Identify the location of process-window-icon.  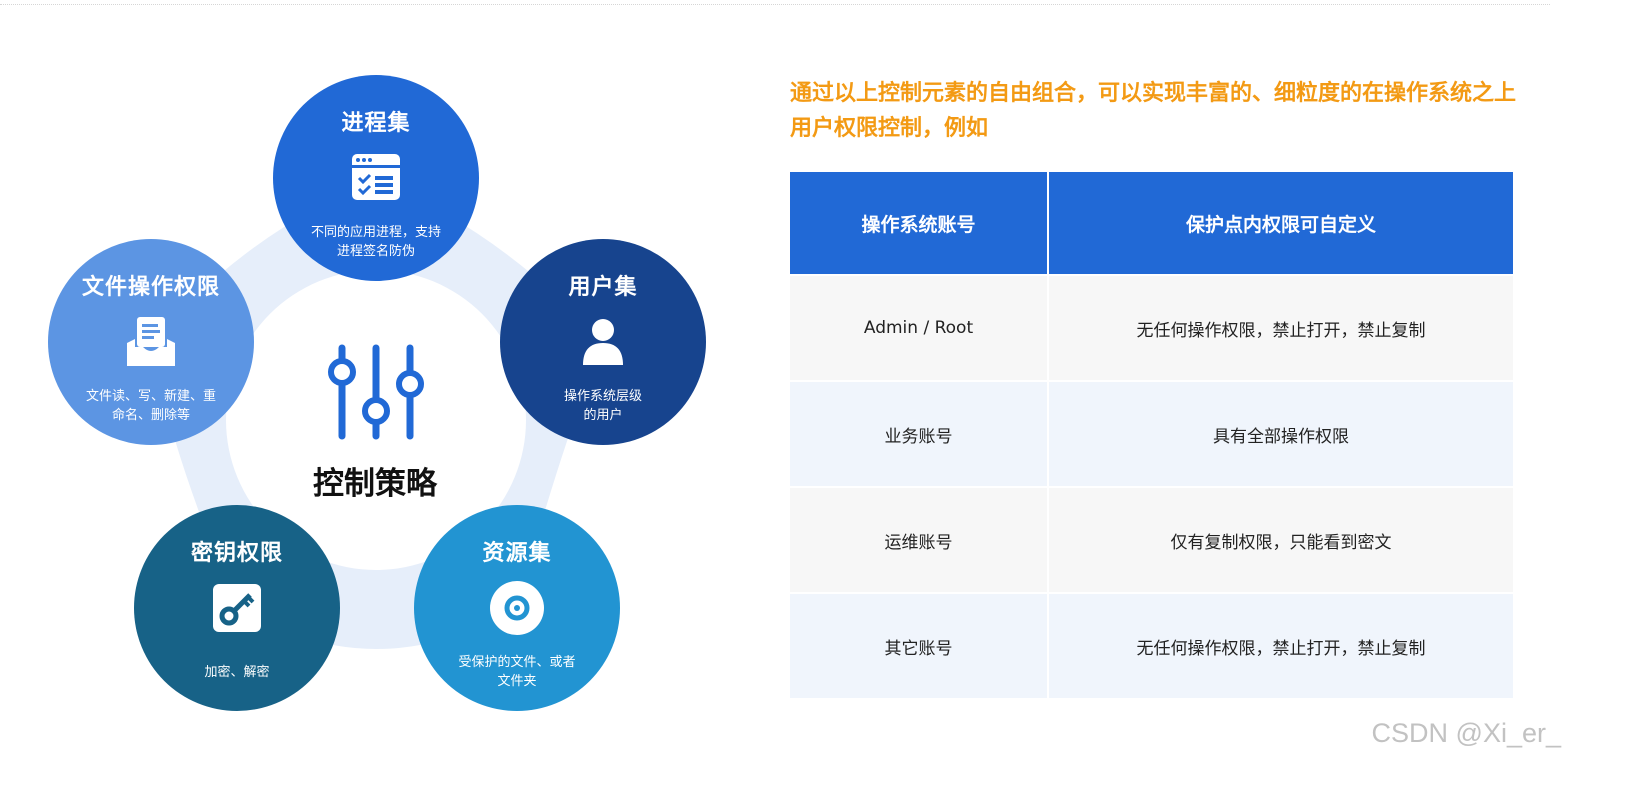
(376, 177).